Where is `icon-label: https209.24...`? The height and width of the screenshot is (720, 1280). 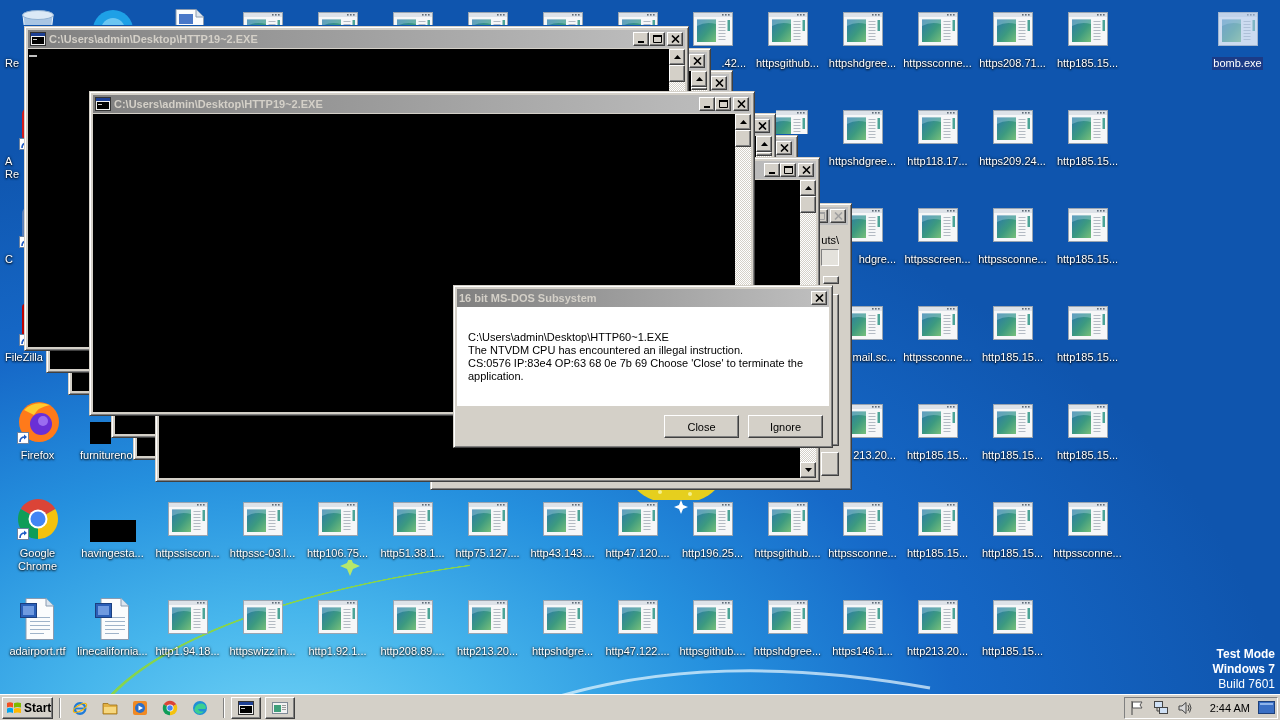 icon-label: https209.24... is located at coordinates (1012, 161).